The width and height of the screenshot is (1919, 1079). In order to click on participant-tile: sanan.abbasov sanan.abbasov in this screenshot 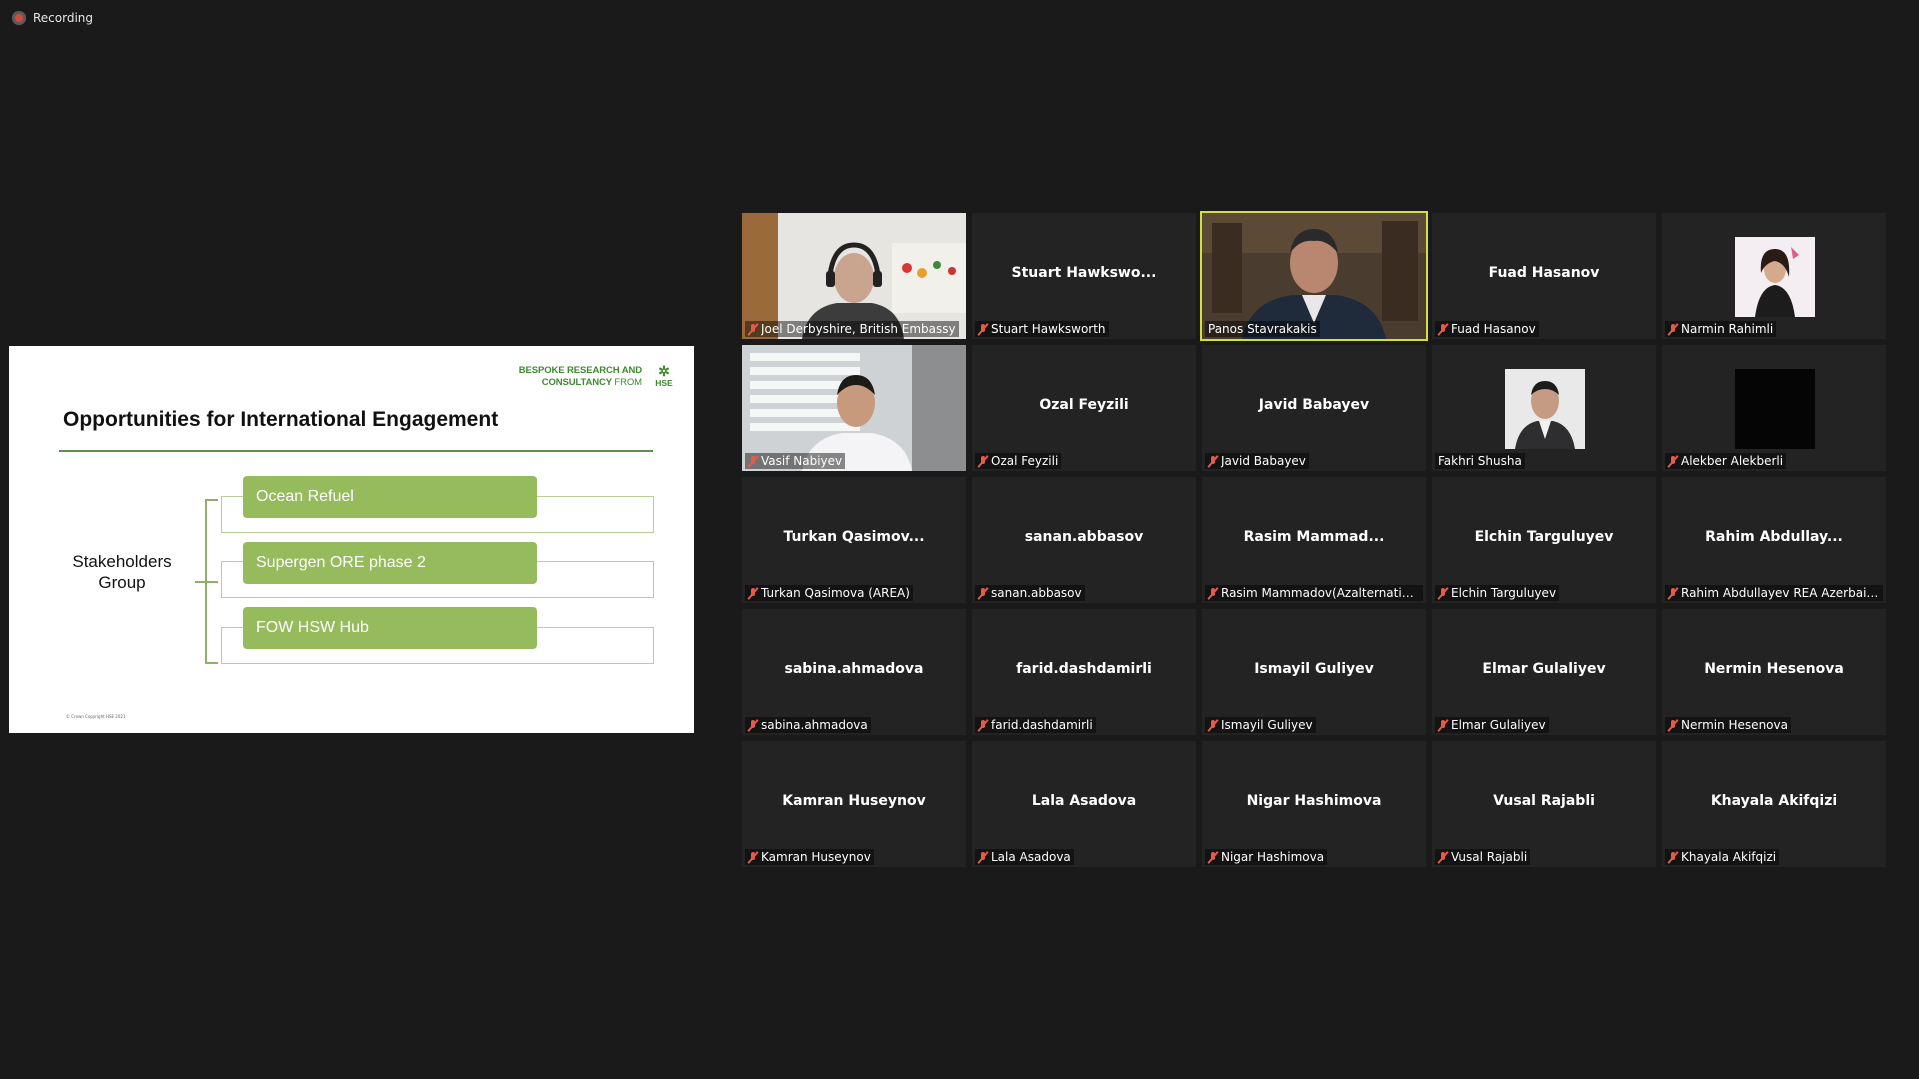, I will do `click(1084, 540)`.